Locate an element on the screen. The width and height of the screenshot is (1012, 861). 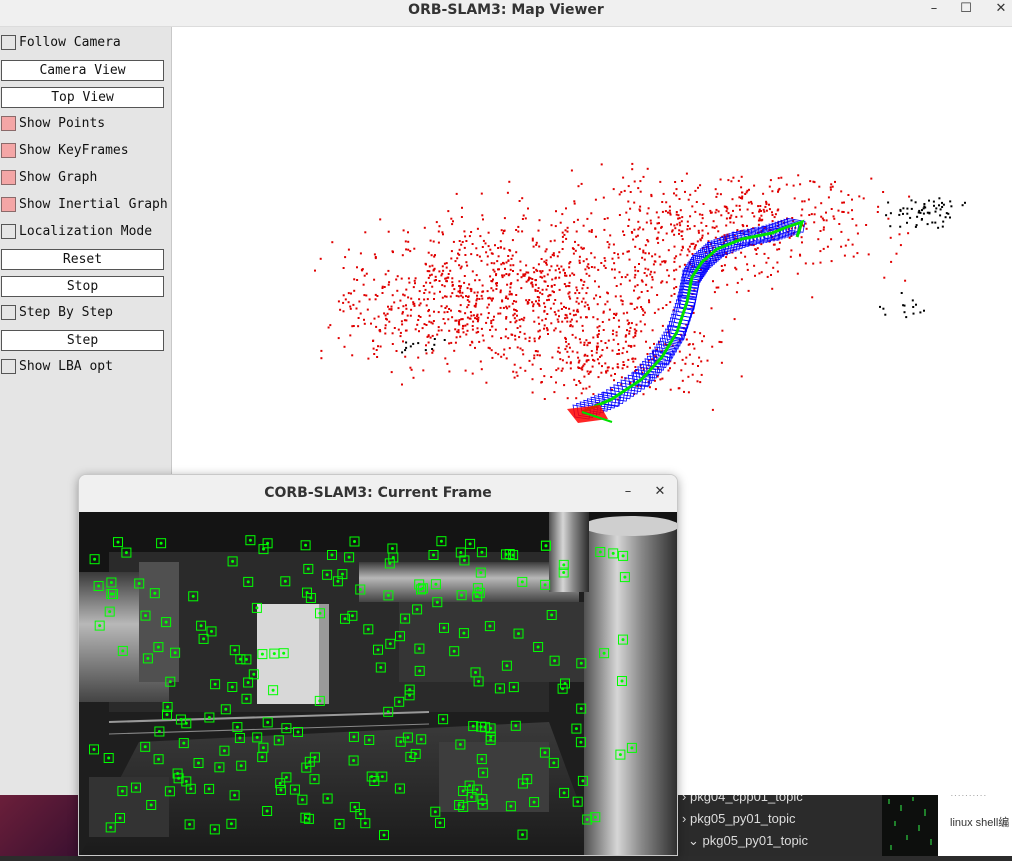
show-points-checkbox: Show Points is located at coordinates (86, 124).